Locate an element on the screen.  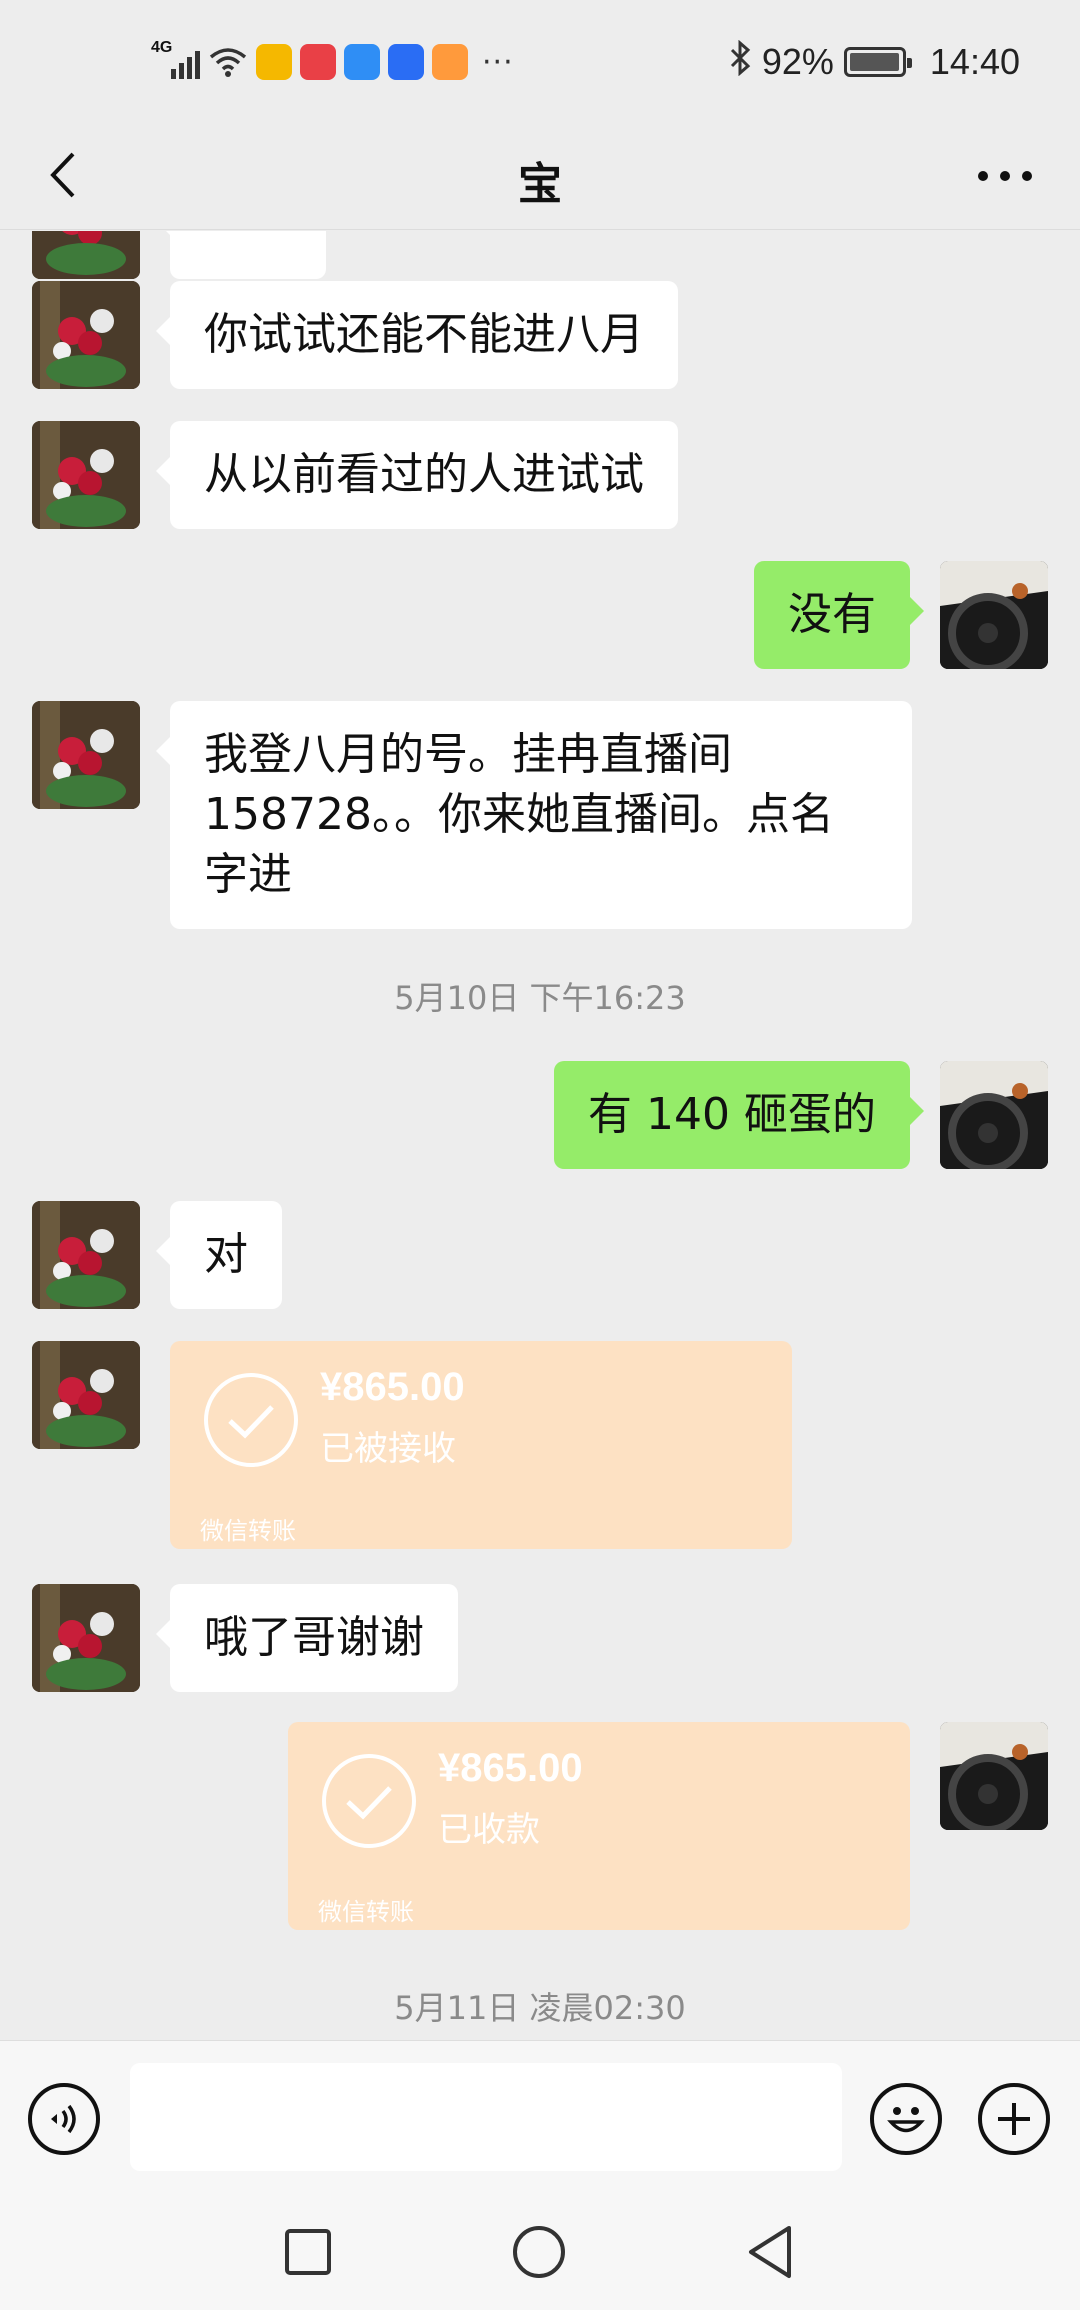
message-bubble: 对 is located at coordinates (219, 1255).